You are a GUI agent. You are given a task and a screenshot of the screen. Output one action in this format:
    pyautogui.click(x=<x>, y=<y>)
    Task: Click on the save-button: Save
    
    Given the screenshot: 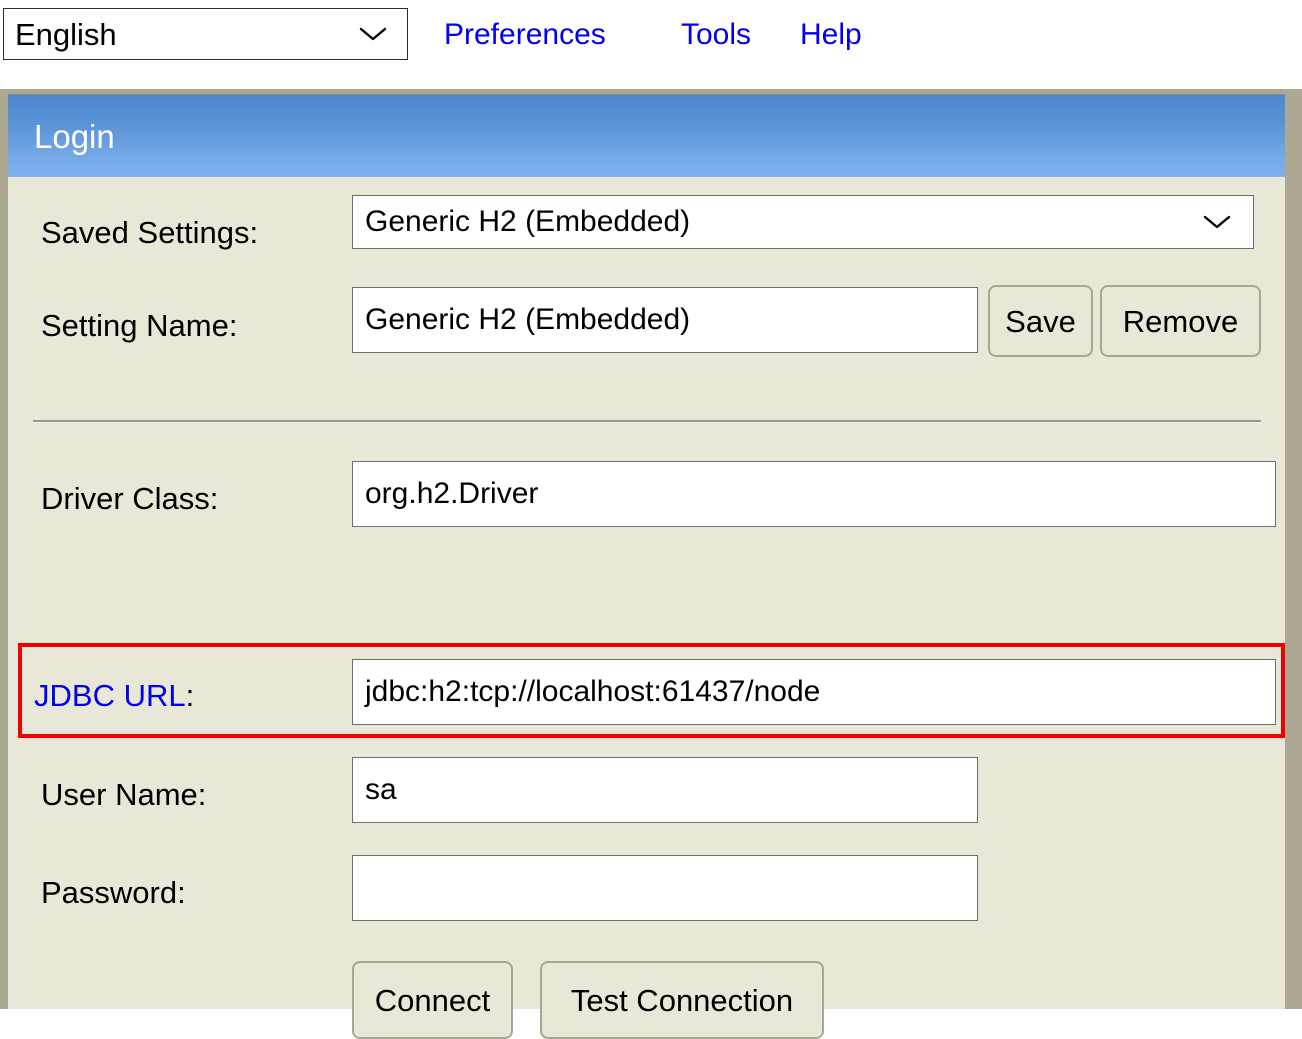 What is the action you would take?
    pyautogui.click(x=1040, y=321)
    